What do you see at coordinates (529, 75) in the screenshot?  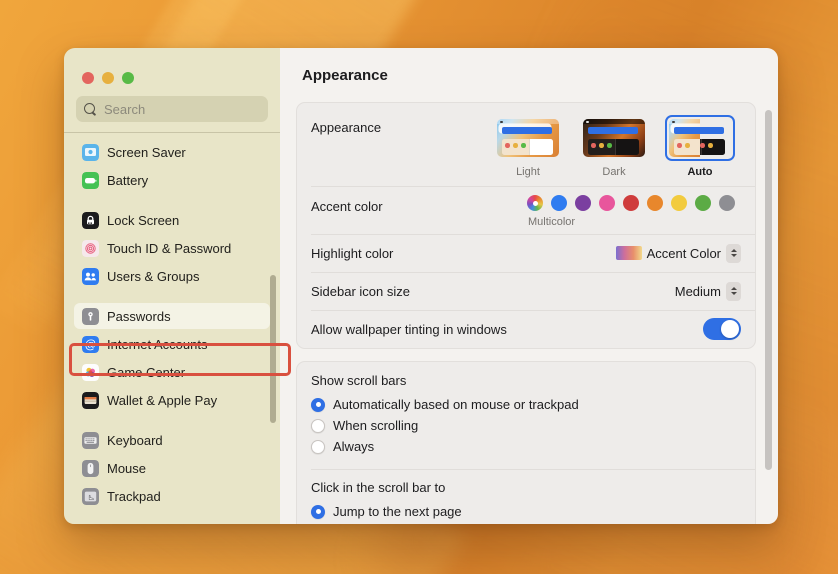 I see `detail-header: Appearance` at bounding box center [529, 75].